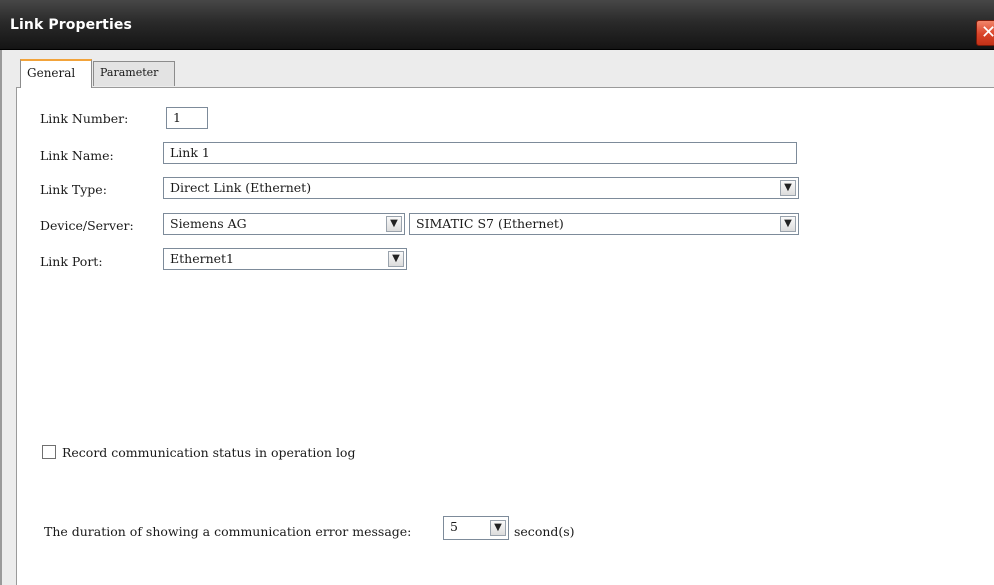 The width and height of the screenshot is (994, 585). I want to click on link-name-value: Link 1, so click(190, 152).